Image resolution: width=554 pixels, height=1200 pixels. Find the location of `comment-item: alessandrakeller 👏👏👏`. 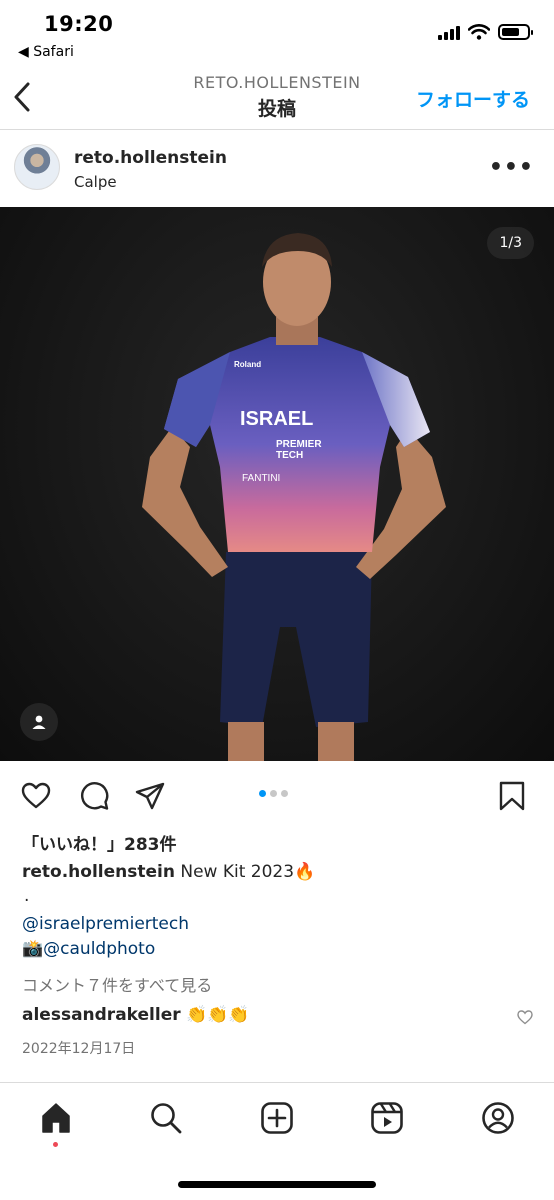

comment-item: alessandrakeller 👏👏👏 is located at coordinates (136, 1015).